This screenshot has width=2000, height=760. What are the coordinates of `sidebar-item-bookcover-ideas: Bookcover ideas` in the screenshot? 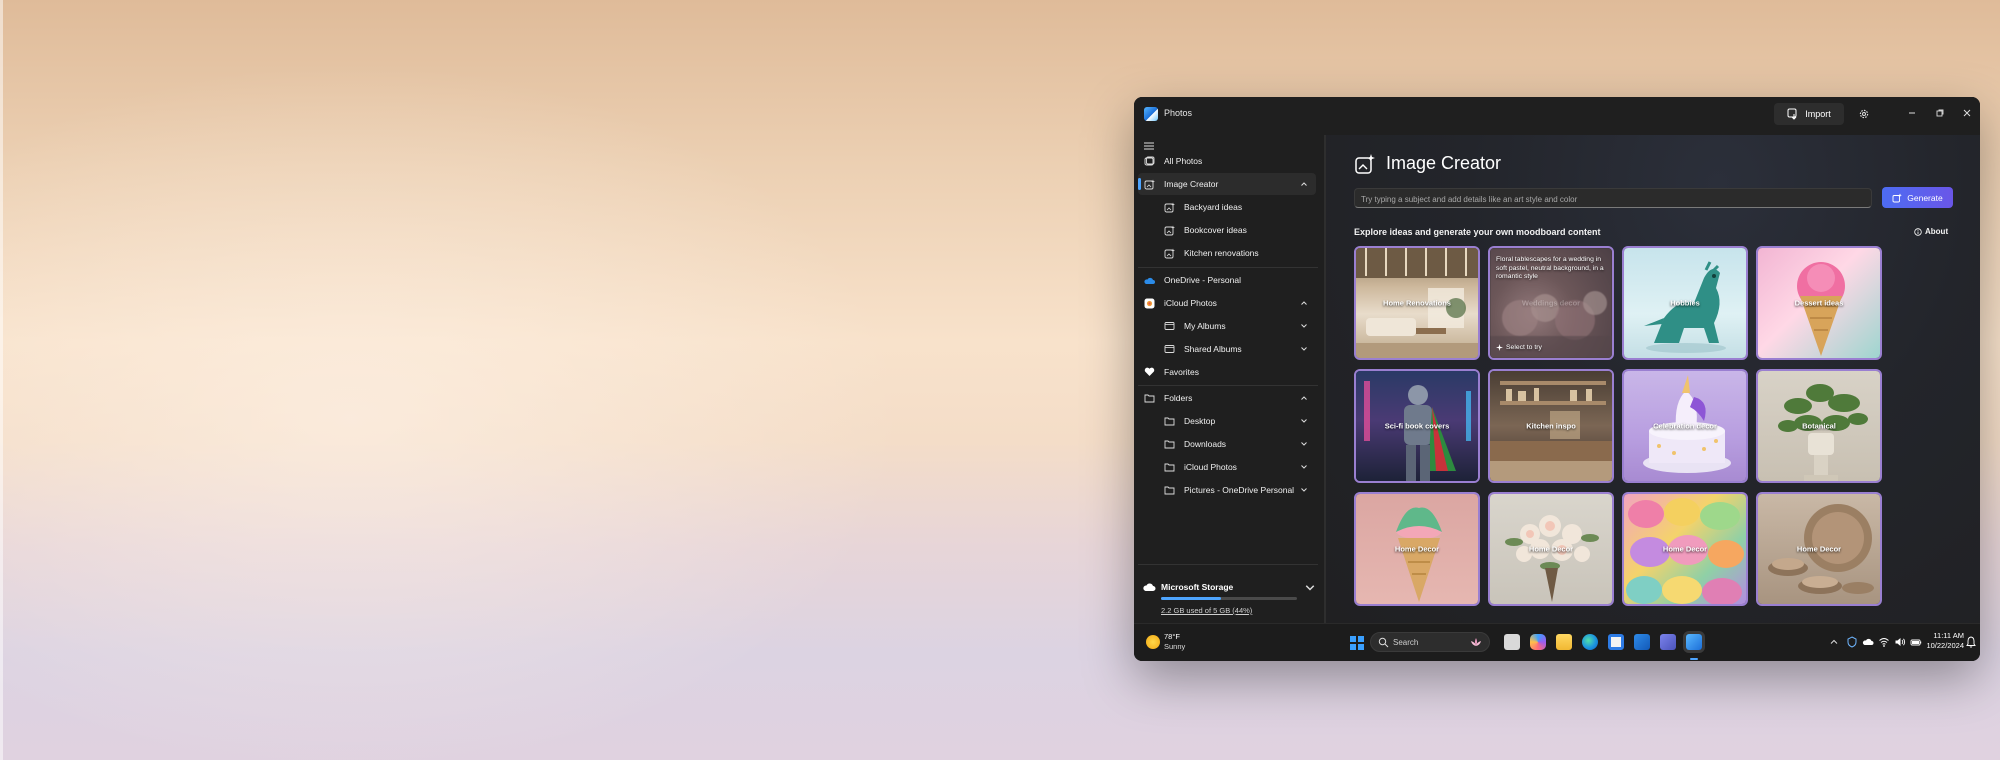 It's located at (1227, 230).